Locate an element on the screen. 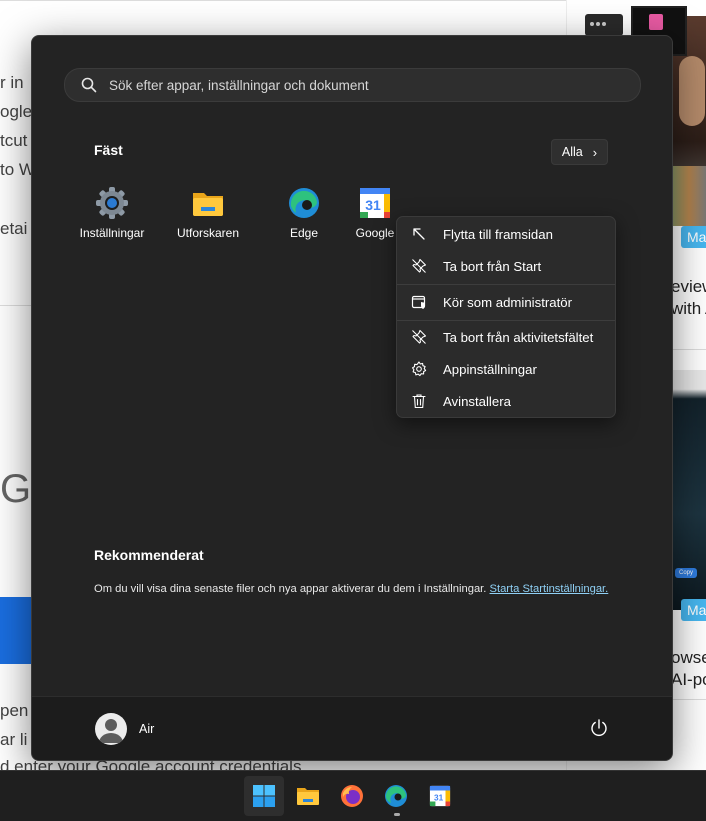 The image size is (706, 821). google-calendar-icon: 31 is located at coordinates (375, 203).